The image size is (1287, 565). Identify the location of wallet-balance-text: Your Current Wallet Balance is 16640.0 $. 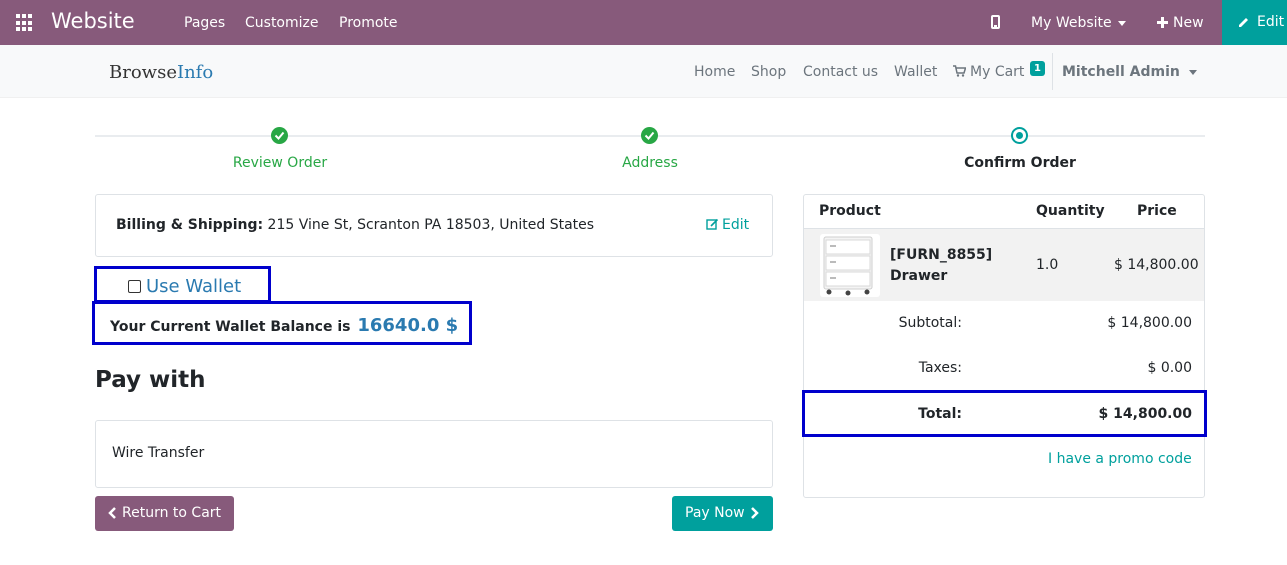
(284, 325).